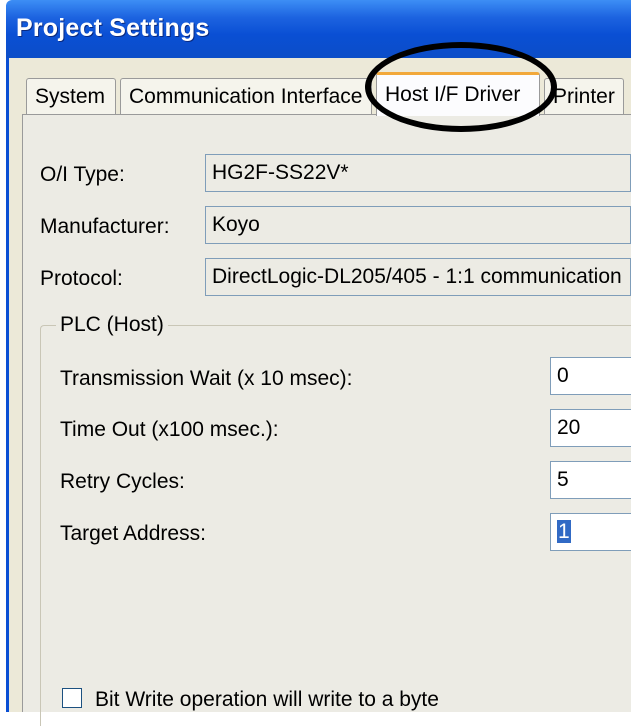  I want to click on target-address-input: 1, so click(590, 532).